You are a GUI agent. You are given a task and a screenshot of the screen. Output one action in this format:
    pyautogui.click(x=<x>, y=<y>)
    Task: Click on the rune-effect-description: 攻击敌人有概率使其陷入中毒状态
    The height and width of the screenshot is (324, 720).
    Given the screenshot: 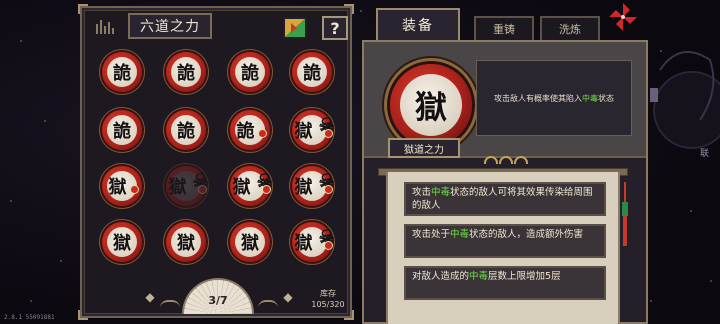 What is the action you would take?
    pyautogui.click(x=554, y=98)
    